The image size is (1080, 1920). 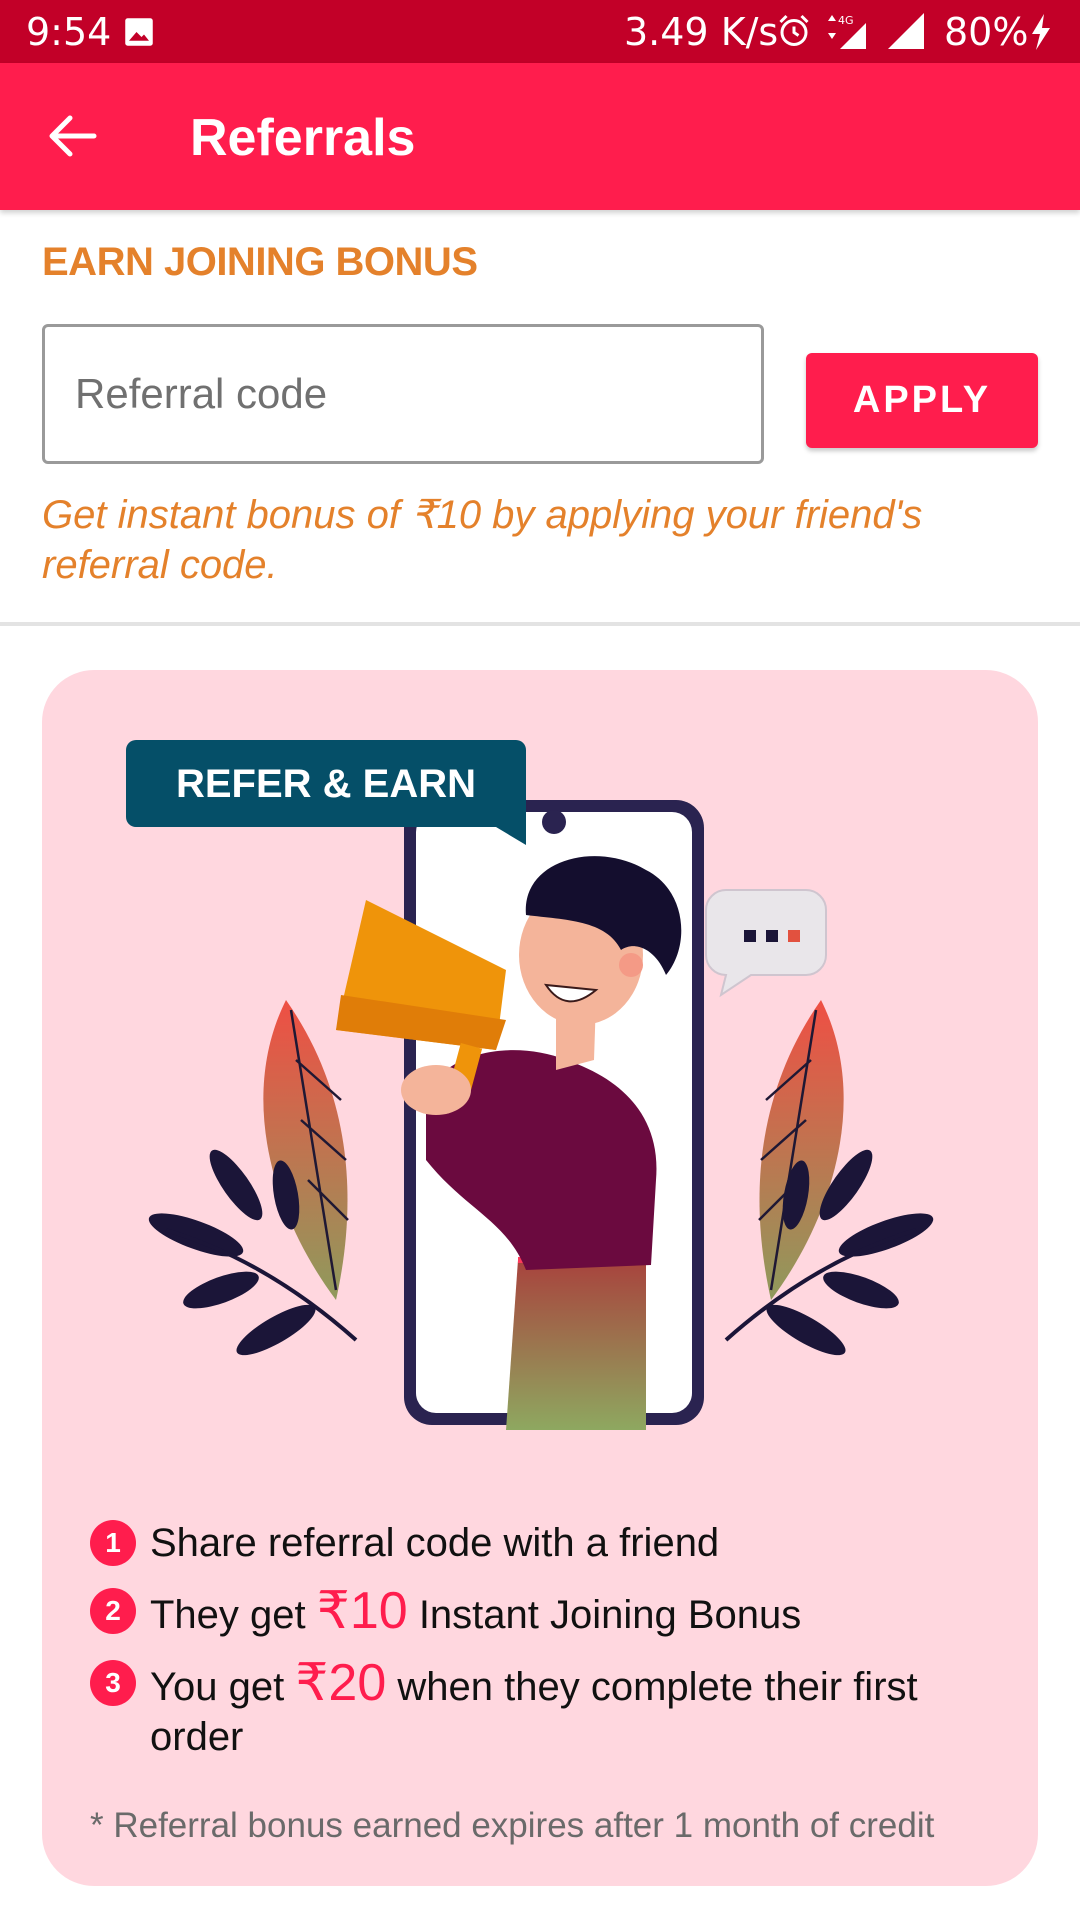 I want to click on data-arrows-icon: 4G, so click(x=847, y=31).